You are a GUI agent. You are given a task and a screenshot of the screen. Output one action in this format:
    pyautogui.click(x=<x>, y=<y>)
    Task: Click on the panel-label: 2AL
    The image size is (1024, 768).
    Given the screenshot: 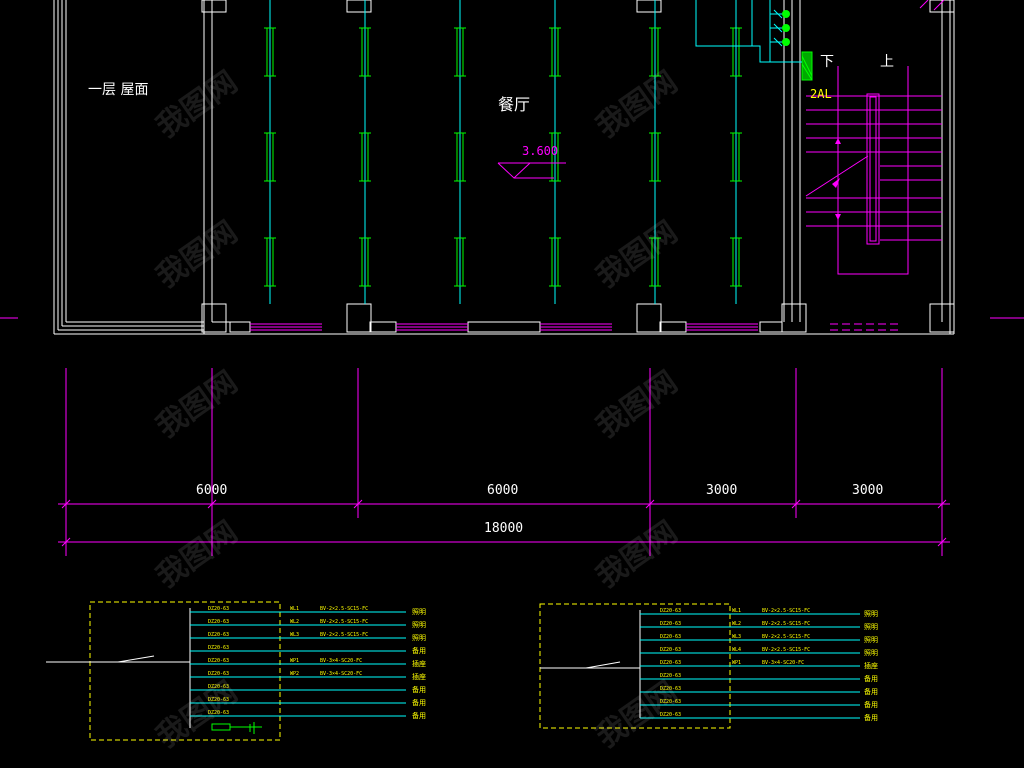 What is the action you would take?
    pyautogui.click(x=821, y=94)
    